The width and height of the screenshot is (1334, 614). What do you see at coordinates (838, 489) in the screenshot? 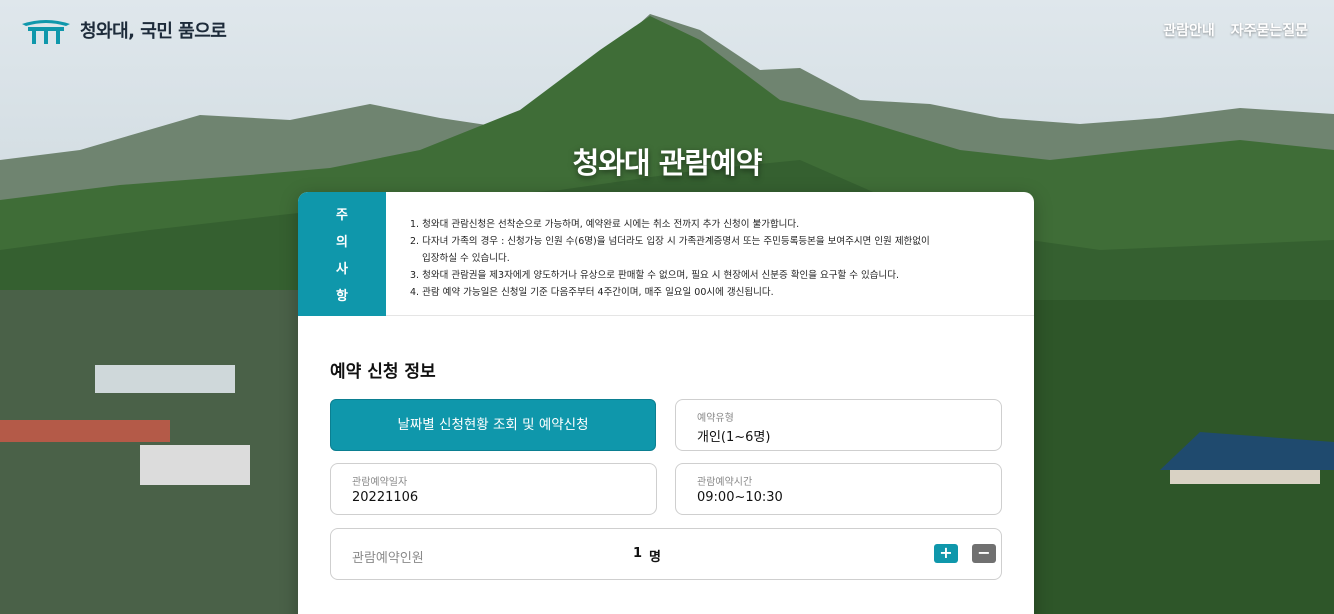
I see `reservation-time-field: 관람예약시간 09:00~10:30` at bounding box center [838, 489].